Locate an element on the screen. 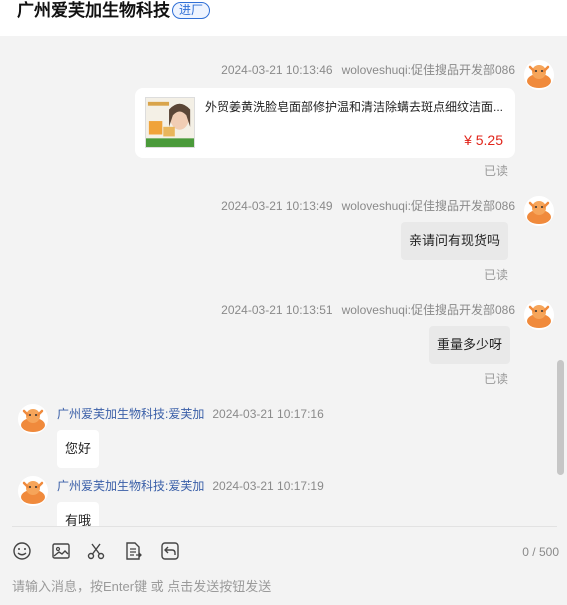  message-meta: 广州爱芙加生物科技:爱芙加 2024-03-21 10:17:16 is located at coordinates (190, 414).